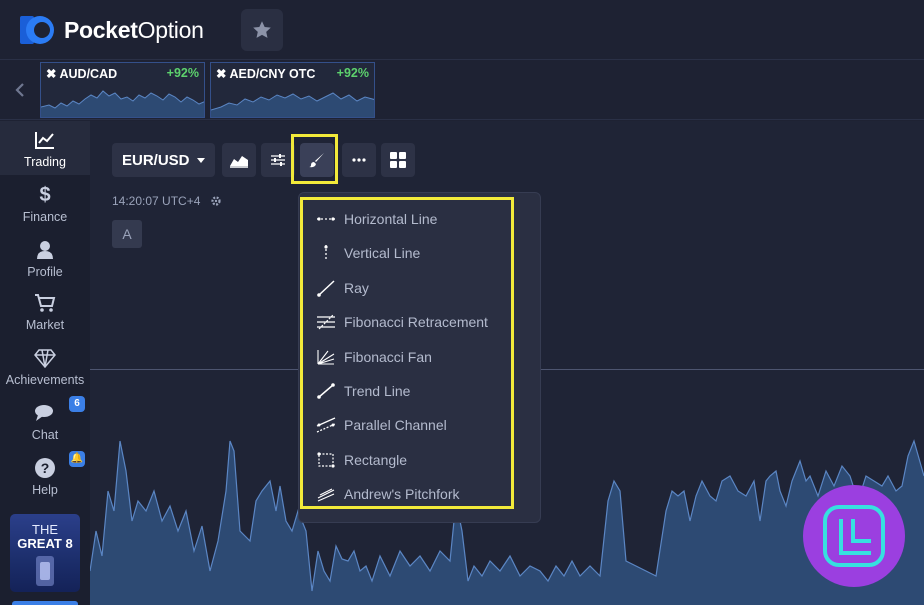  What do you see at coordinates (45, 358) in the screenshot?
I see `diamond-icon` at bounding box center [45, 358].